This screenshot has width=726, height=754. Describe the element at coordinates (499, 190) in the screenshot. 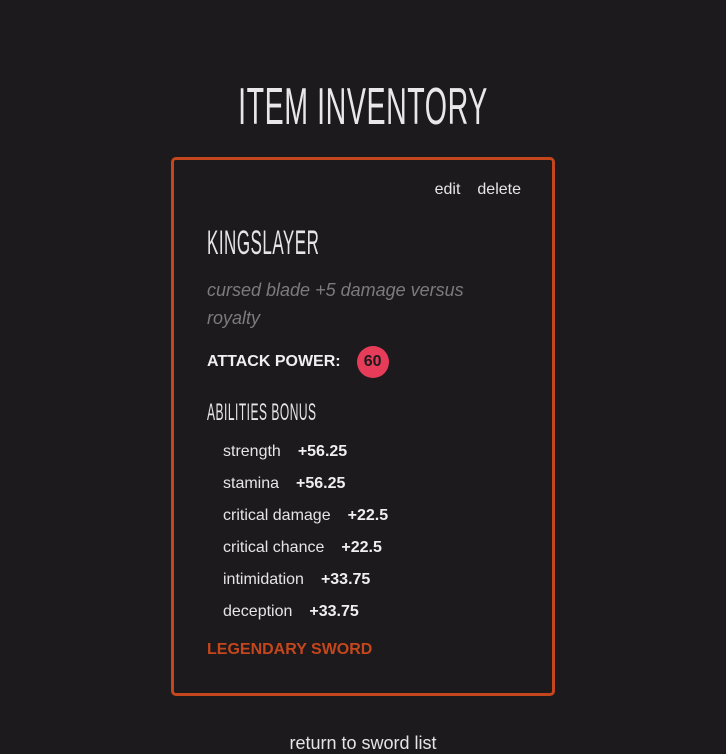

I see `delete-link: delete` at that location.